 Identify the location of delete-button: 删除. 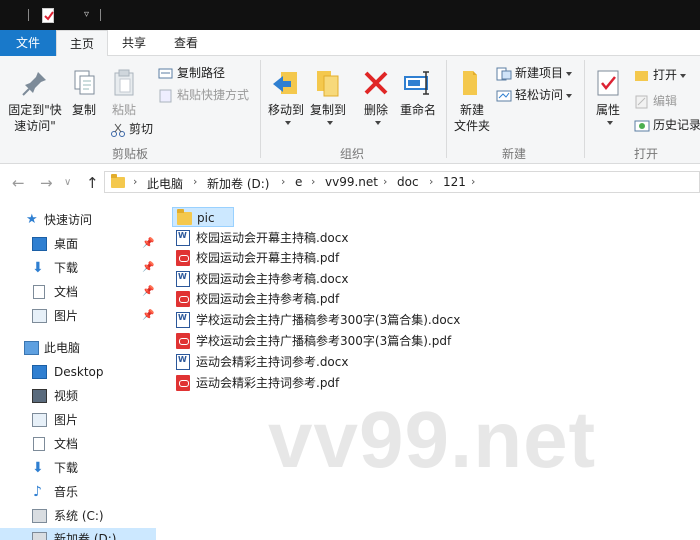
(376, 97).